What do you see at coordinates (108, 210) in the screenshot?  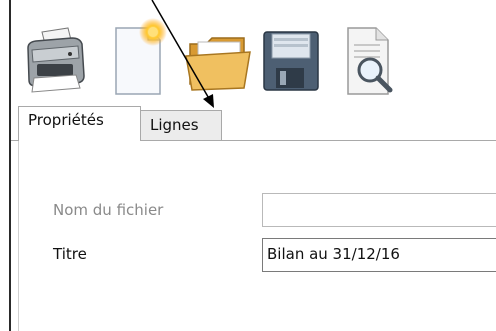 I see `file-name-label: Nom du fichier` at bounding box center [108, 210].